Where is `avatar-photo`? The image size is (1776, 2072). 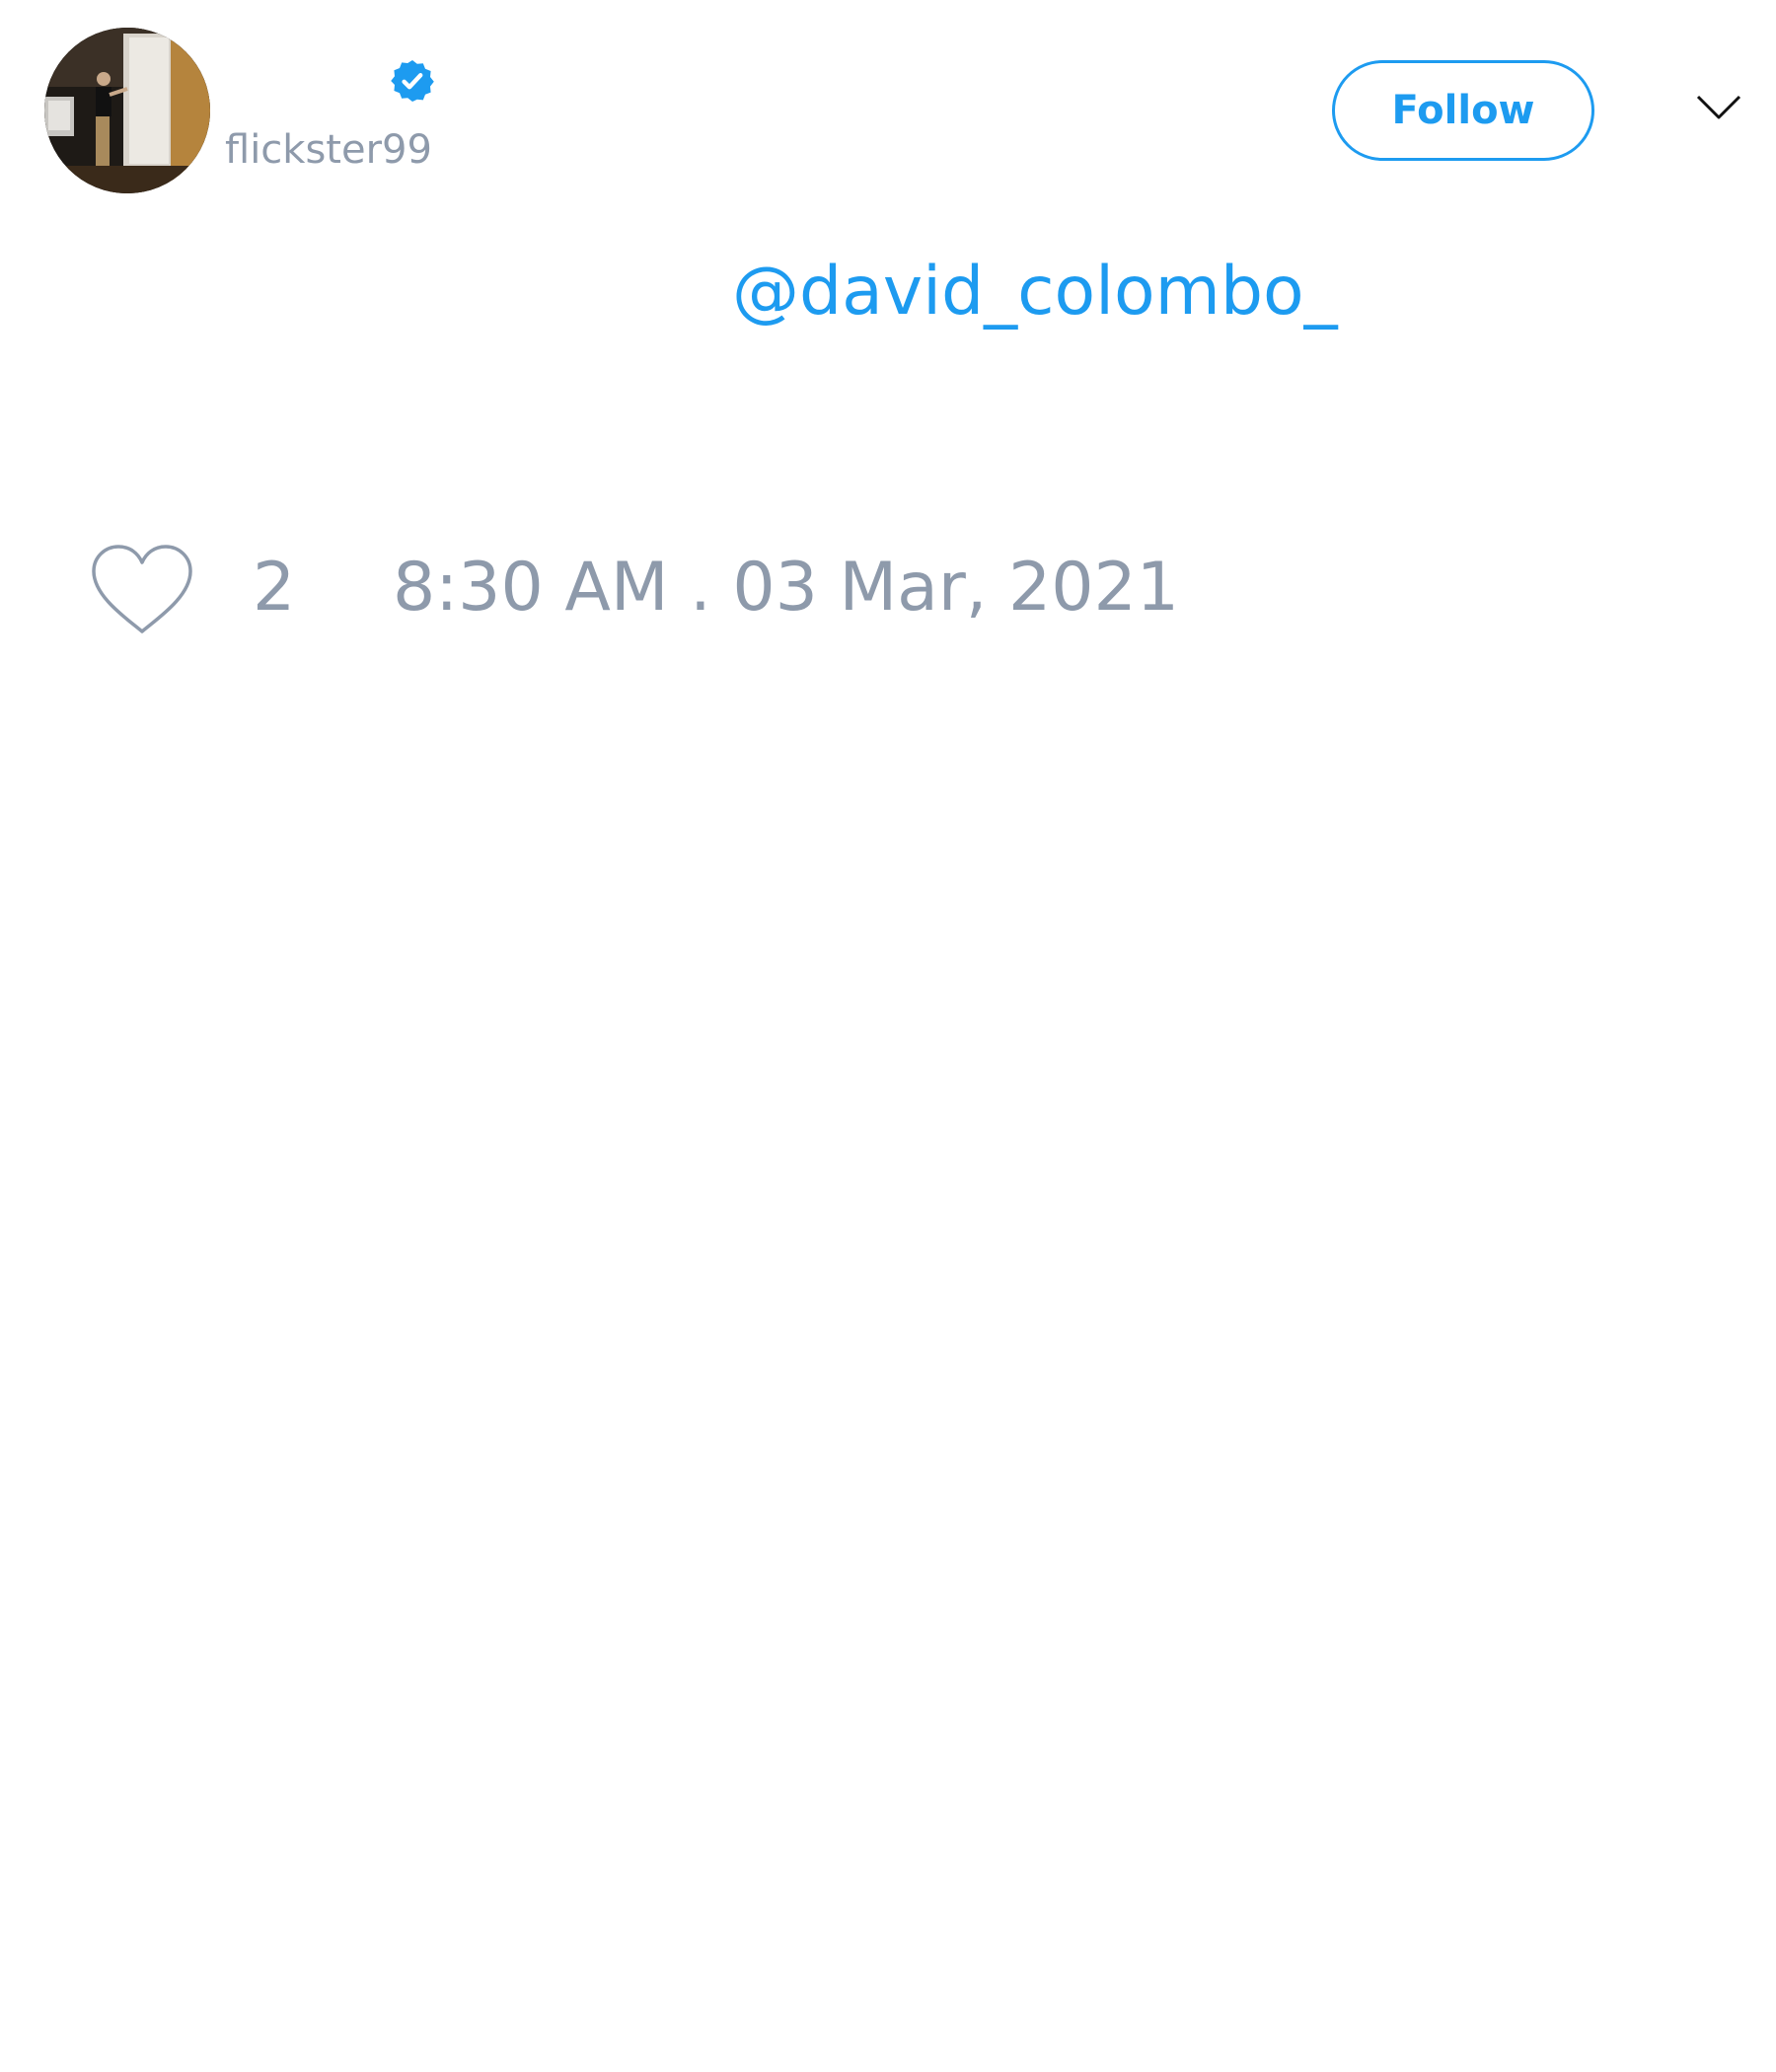 avatar-photo is located at coordinates (127, 111).